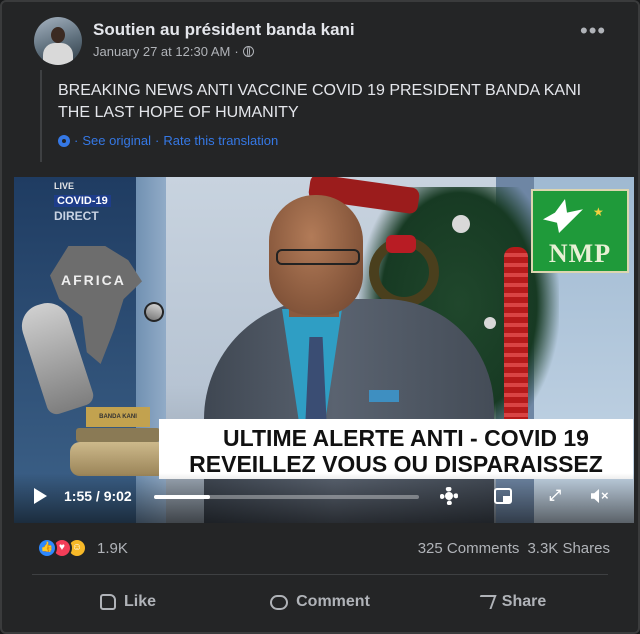 Image resolution: width=640 pixels, height=634 pixels. What do you see at coordinates (600, 496) in the screenshot?
I see `volume-muted-icon: ×` at bounding box center [600, 496].